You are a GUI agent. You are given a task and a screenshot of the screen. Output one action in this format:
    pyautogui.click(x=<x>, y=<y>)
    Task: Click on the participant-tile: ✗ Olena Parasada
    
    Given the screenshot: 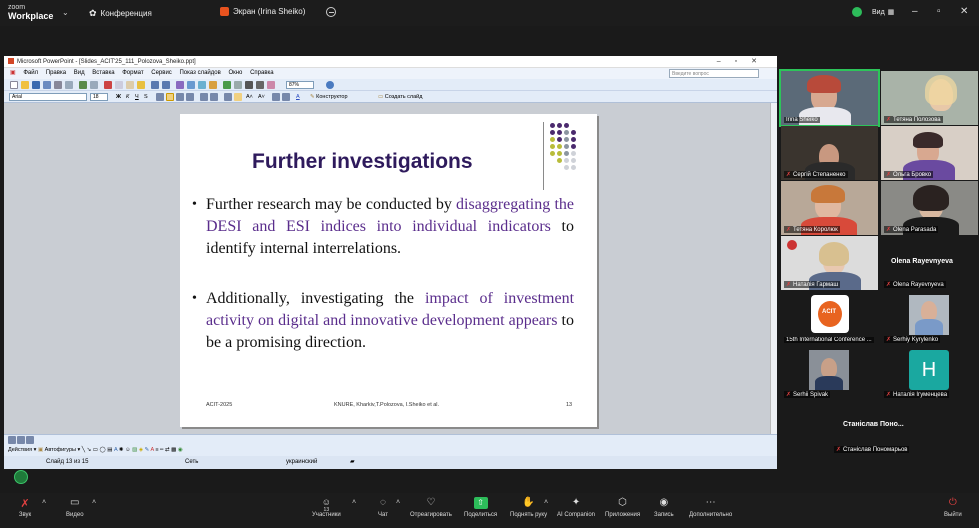 What is the action you would take?
    pyautogui.click(x=929, y=208)
    